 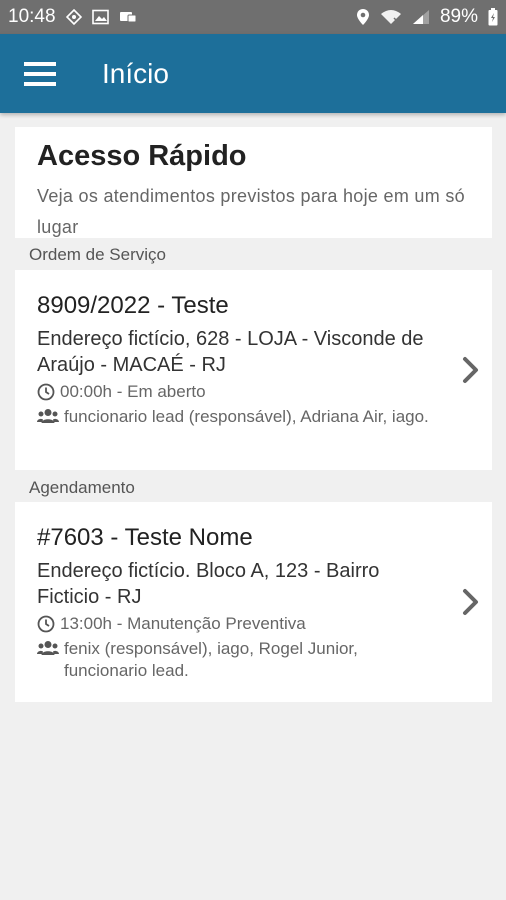 I want to click on service-order-time-row: 00:00h - Em aberto, so click(x=237, y=392).